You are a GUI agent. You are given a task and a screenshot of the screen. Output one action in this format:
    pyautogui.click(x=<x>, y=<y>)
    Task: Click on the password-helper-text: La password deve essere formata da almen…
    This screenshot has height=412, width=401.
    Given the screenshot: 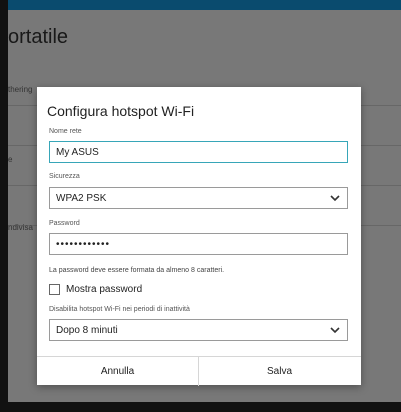 What is the action you would take?
    pyautogui.click(x=137, y=270)
    